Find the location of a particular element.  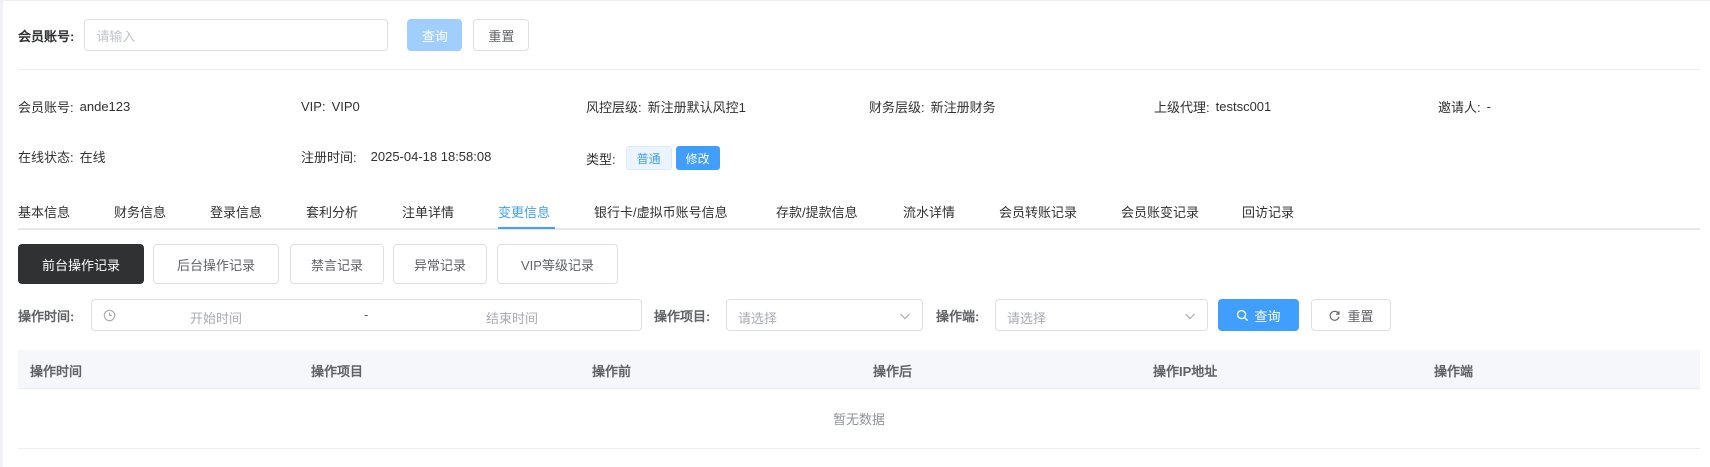

tab-basic-info: 基本信息 is located at coordinates (44, 211).